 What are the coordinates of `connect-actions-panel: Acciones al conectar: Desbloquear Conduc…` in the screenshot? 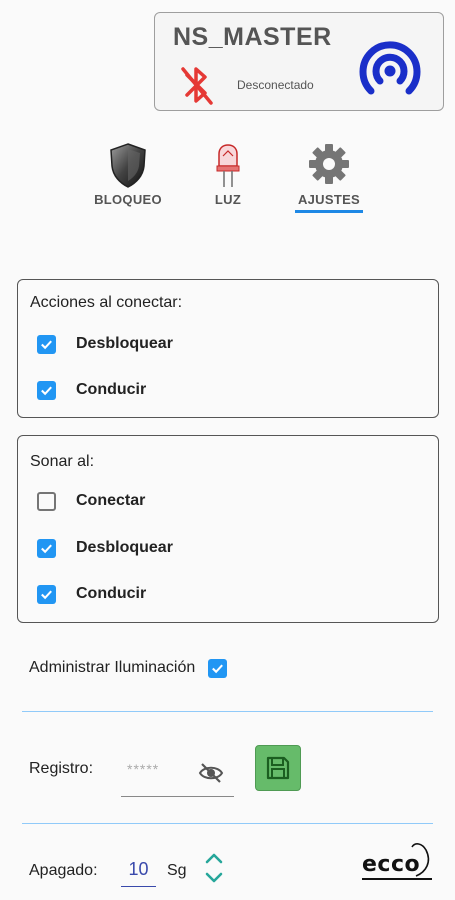 It's located at (228, 348).